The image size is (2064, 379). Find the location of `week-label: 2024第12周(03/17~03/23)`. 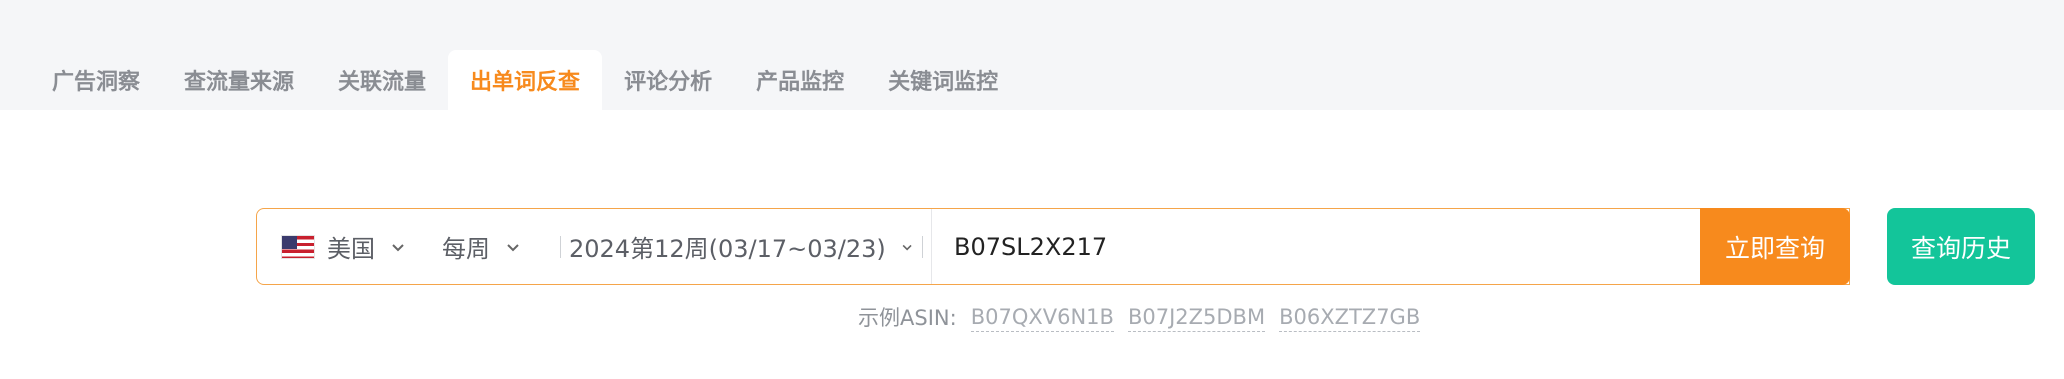

week-label: 2024第12周(03/17~03/23) is located at coordinates (727, 249).